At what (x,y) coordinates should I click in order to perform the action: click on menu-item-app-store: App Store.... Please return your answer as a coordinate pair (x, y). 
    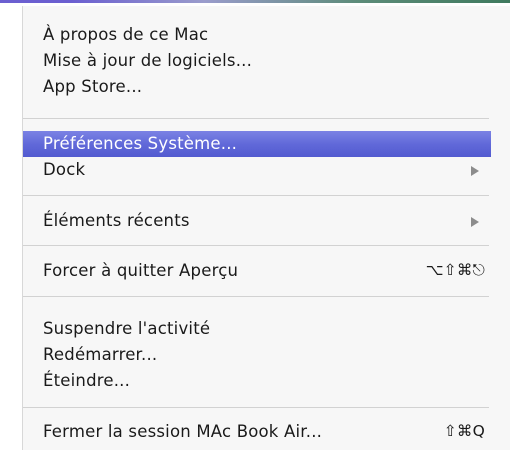
    Looking at the image, I should click on (257, 87).